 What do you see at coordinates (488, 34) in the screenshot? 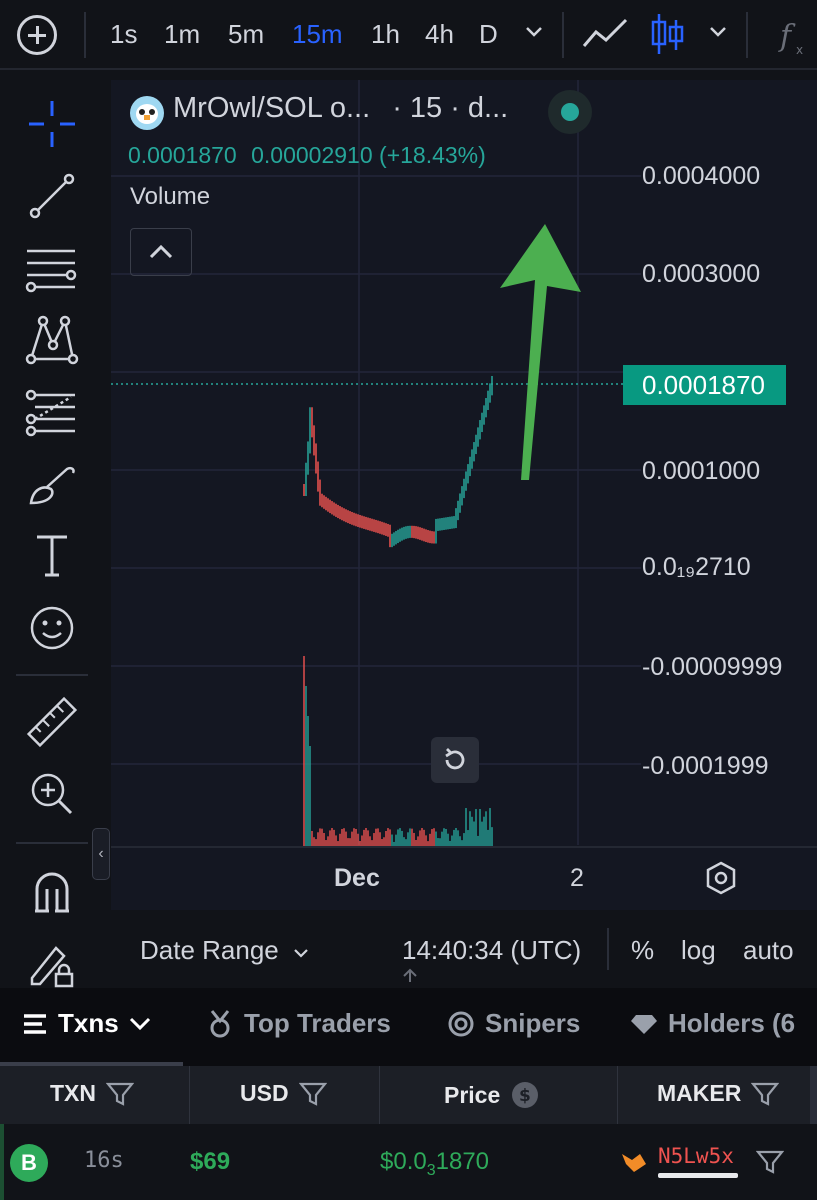
I see `interval-d: D` at bounding box center [488, 34].